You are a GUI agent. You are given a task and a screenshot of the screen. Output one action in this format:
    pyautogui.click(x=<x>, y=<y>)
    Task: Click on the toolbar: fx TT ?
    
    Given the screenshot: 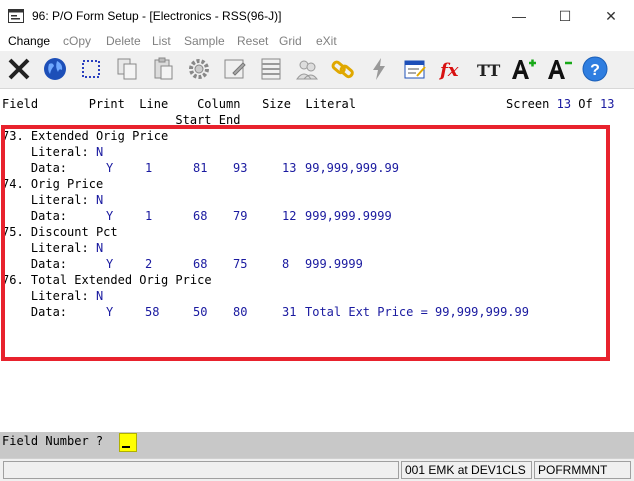 What is the action you would take?
    pyautogui.click(x=317, y=70)
    